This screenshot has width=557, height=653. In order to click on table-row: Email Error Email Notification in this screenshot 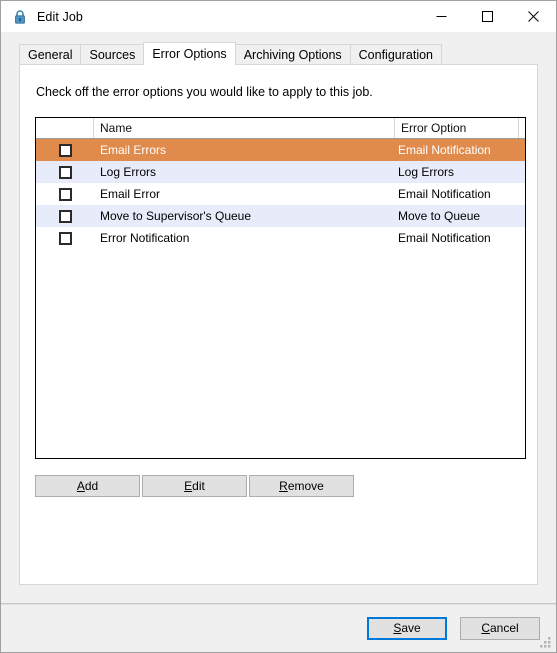, I will do `click(280, 194)`.